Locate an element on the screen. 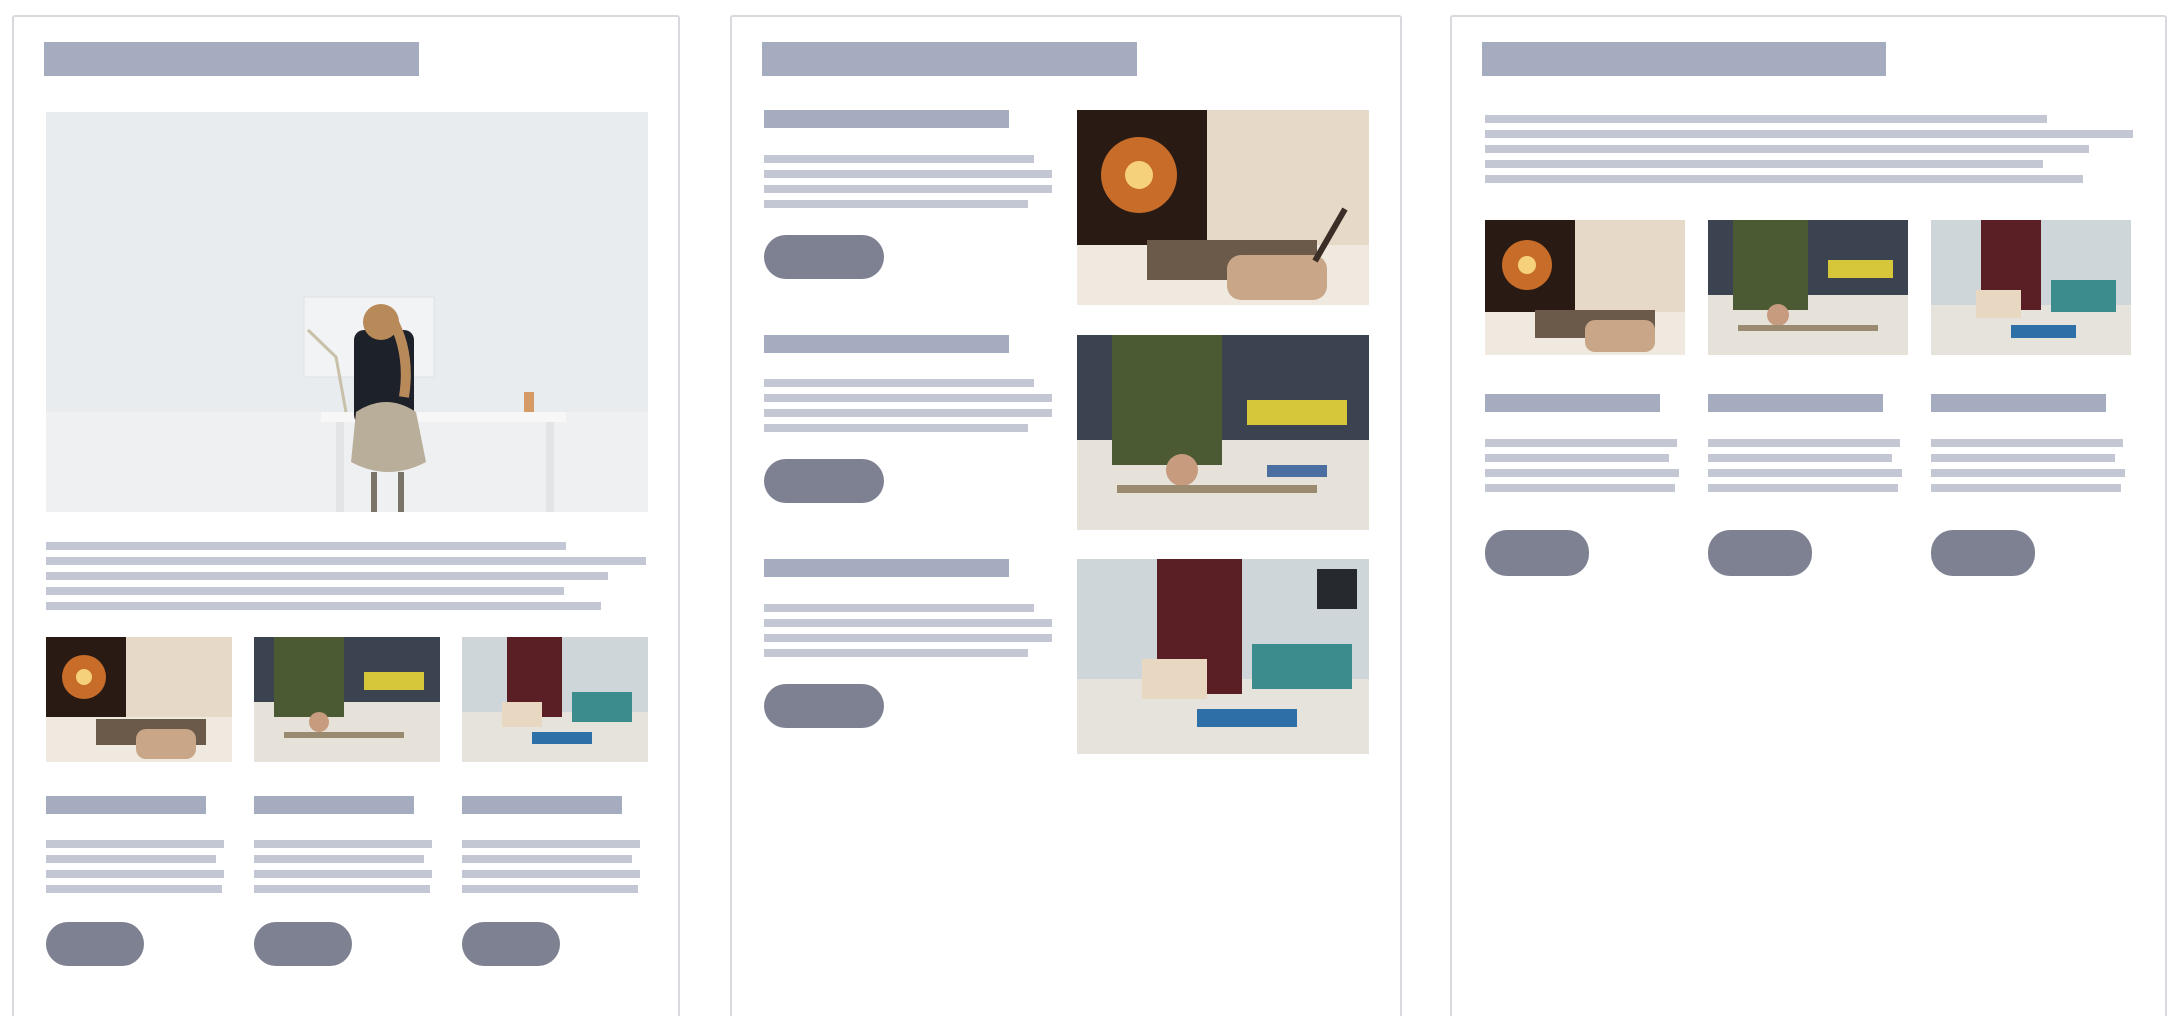 The image size is (2179, 1016). column-image-woodwork is located at coordinates (555, 699).